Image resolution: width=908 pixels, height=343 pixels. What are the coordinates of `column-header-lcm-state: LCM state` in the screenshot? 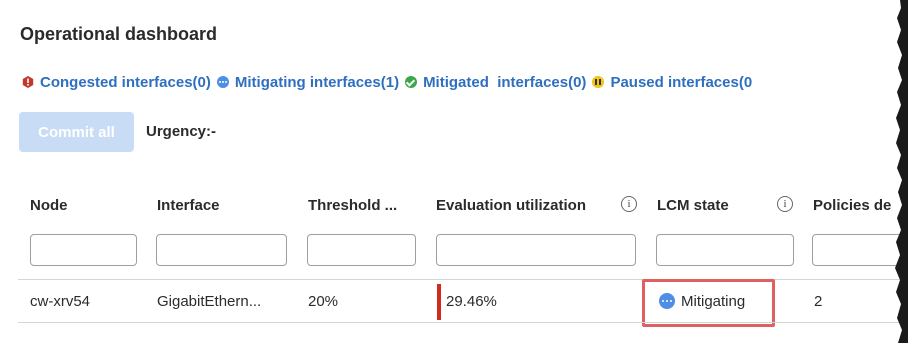 It's located at (693, 205).